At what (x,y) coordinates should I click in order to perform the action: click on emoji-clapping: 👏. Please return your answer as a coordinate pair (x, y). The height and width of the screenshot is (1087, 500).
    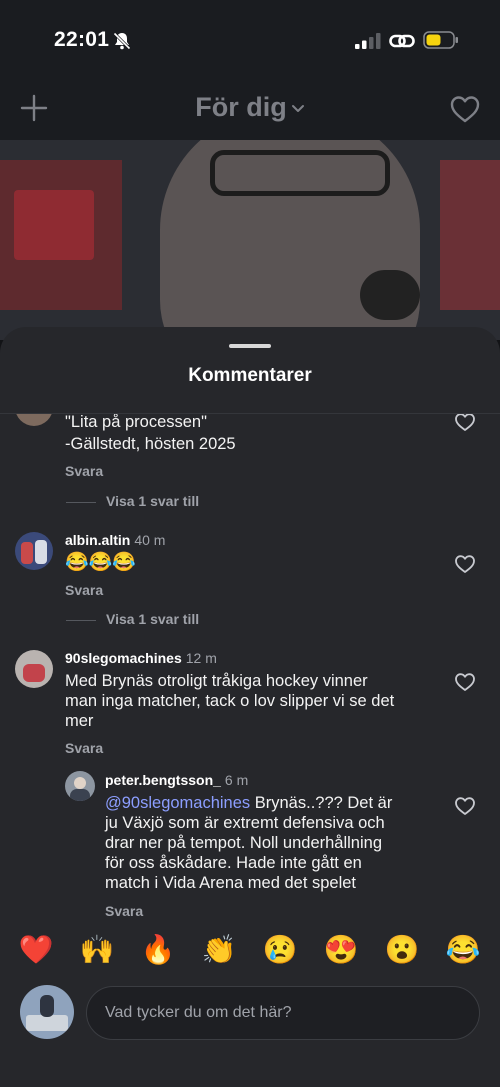
    Looking at the image, I should click on (219, 950).